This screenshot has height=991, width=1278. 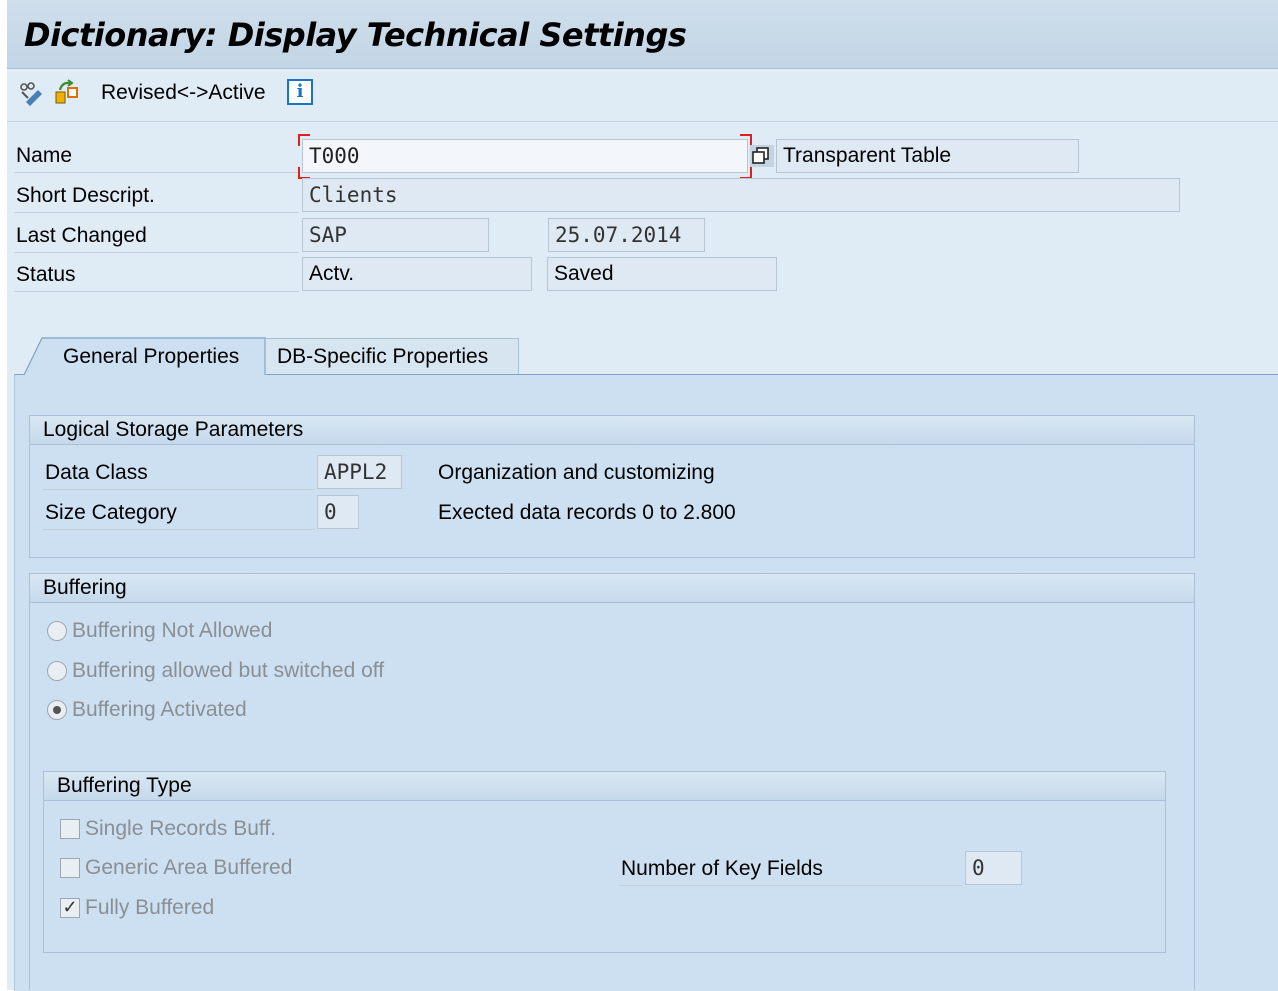 What do you see at coordinates (57, 671) in the screenshot?
I see `radio-buffering-switched-off` at bounding box center [57, 671].